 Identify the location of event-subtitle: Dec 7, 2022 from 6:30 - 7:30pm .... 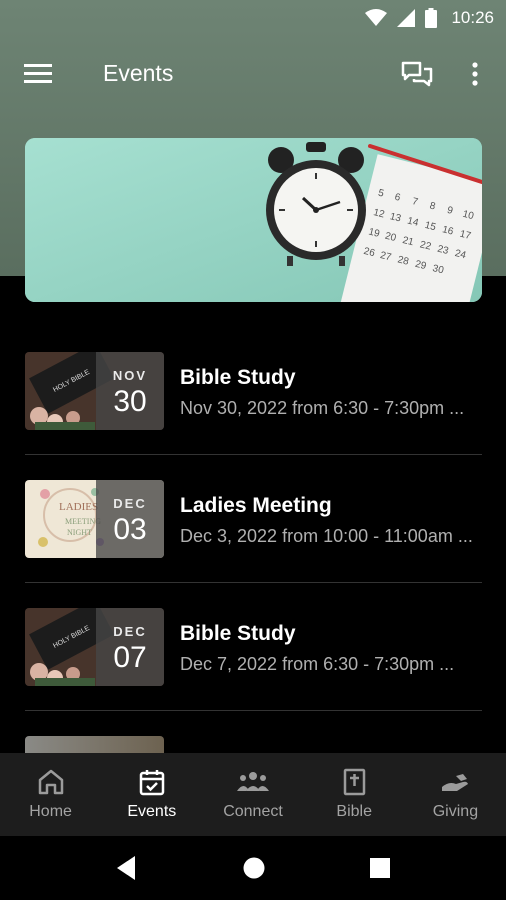
(317, 664).